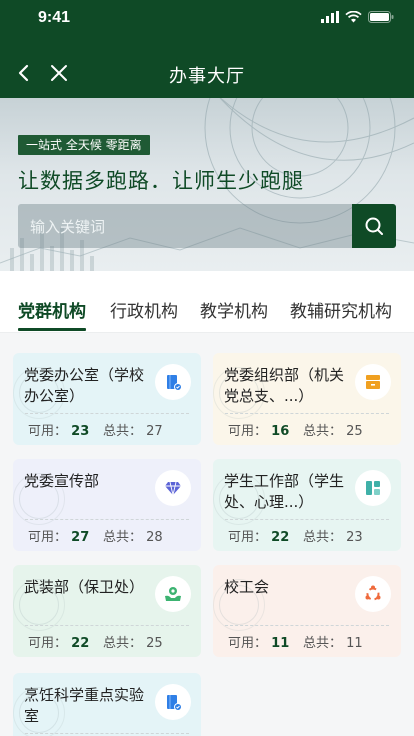 This screenshot has width=414, height=736. I want to click on tab-teaching-orgs: 教学机构, so click(234, 309).